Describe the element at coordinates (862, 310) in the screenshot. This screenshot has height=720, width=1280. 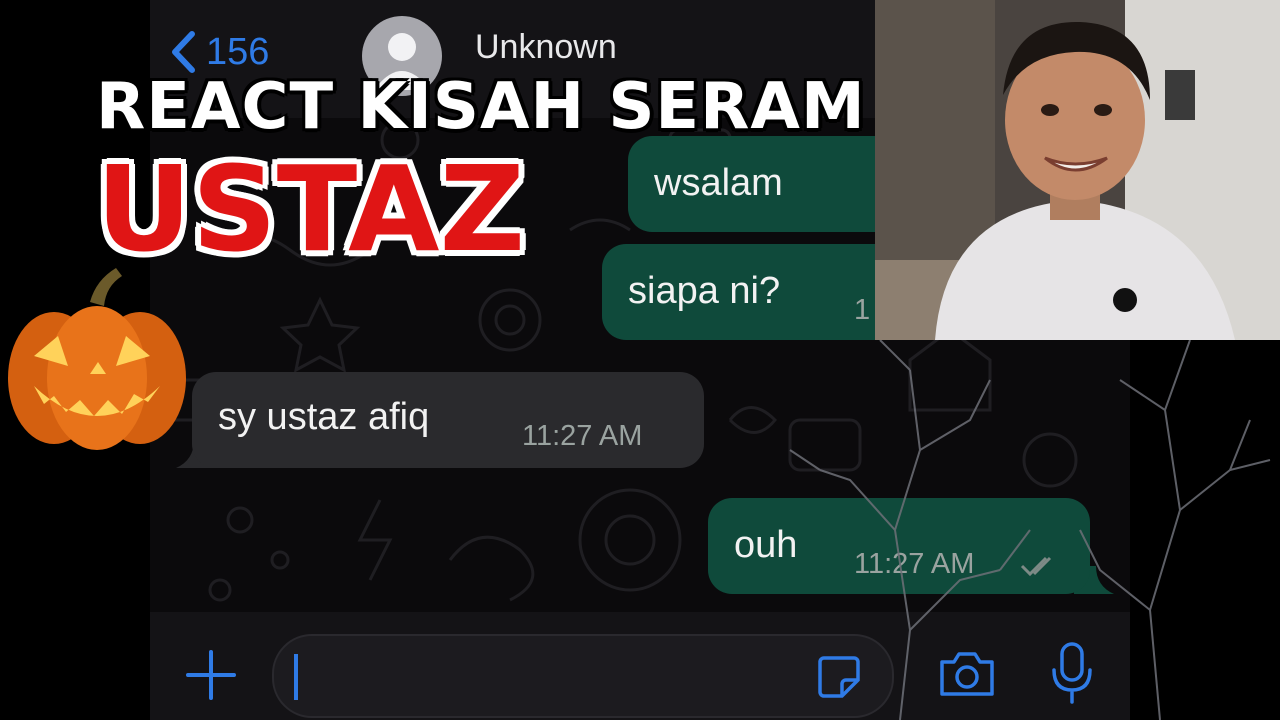
I see `message-time: 1` at that location.